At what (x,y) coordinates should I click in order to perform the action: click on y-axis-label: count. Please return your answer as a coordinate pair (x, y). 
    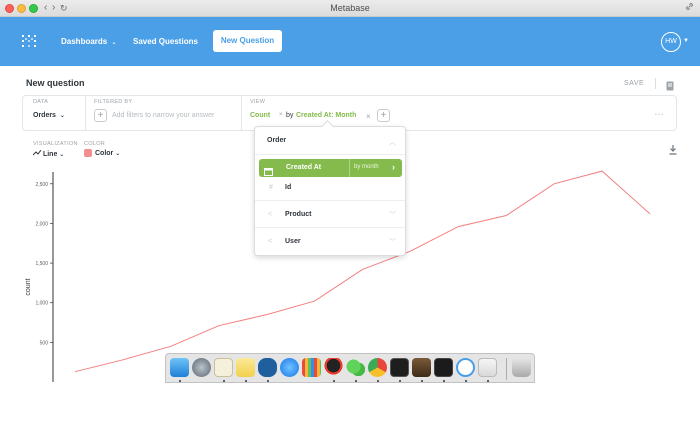
    Looking at the image, I should click on (28, 286).